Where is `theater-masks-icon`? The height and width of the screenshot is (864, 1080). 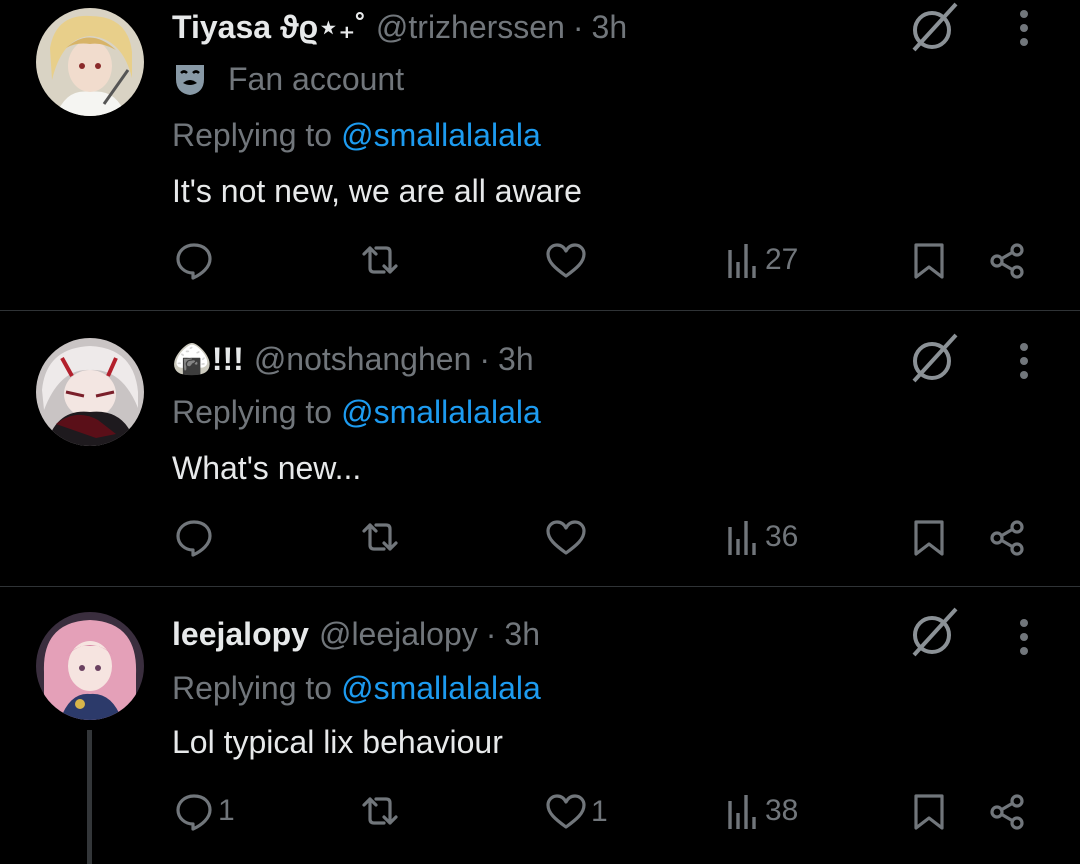 theater-masks-icon is located at coordinates (190, 79).